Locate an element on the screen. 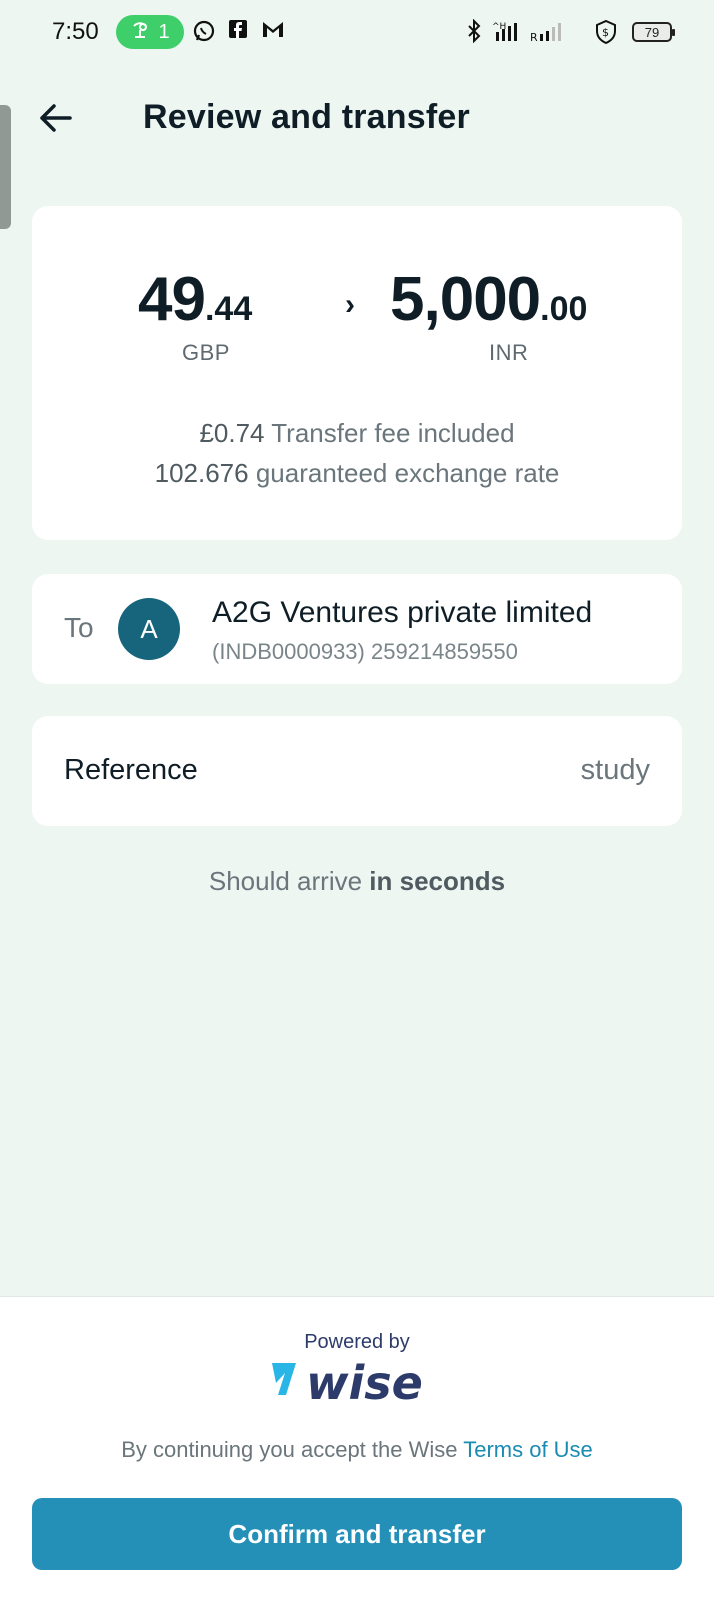  hotspot-icon is located at coordinates (140, 32).